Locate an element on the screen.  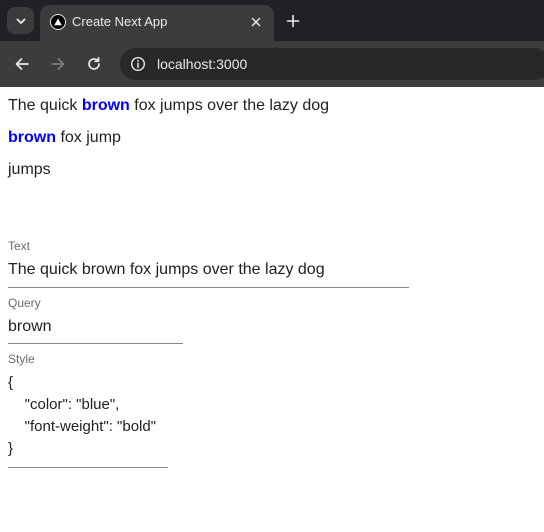
tab-list-button is located at coordinates (20, 20).